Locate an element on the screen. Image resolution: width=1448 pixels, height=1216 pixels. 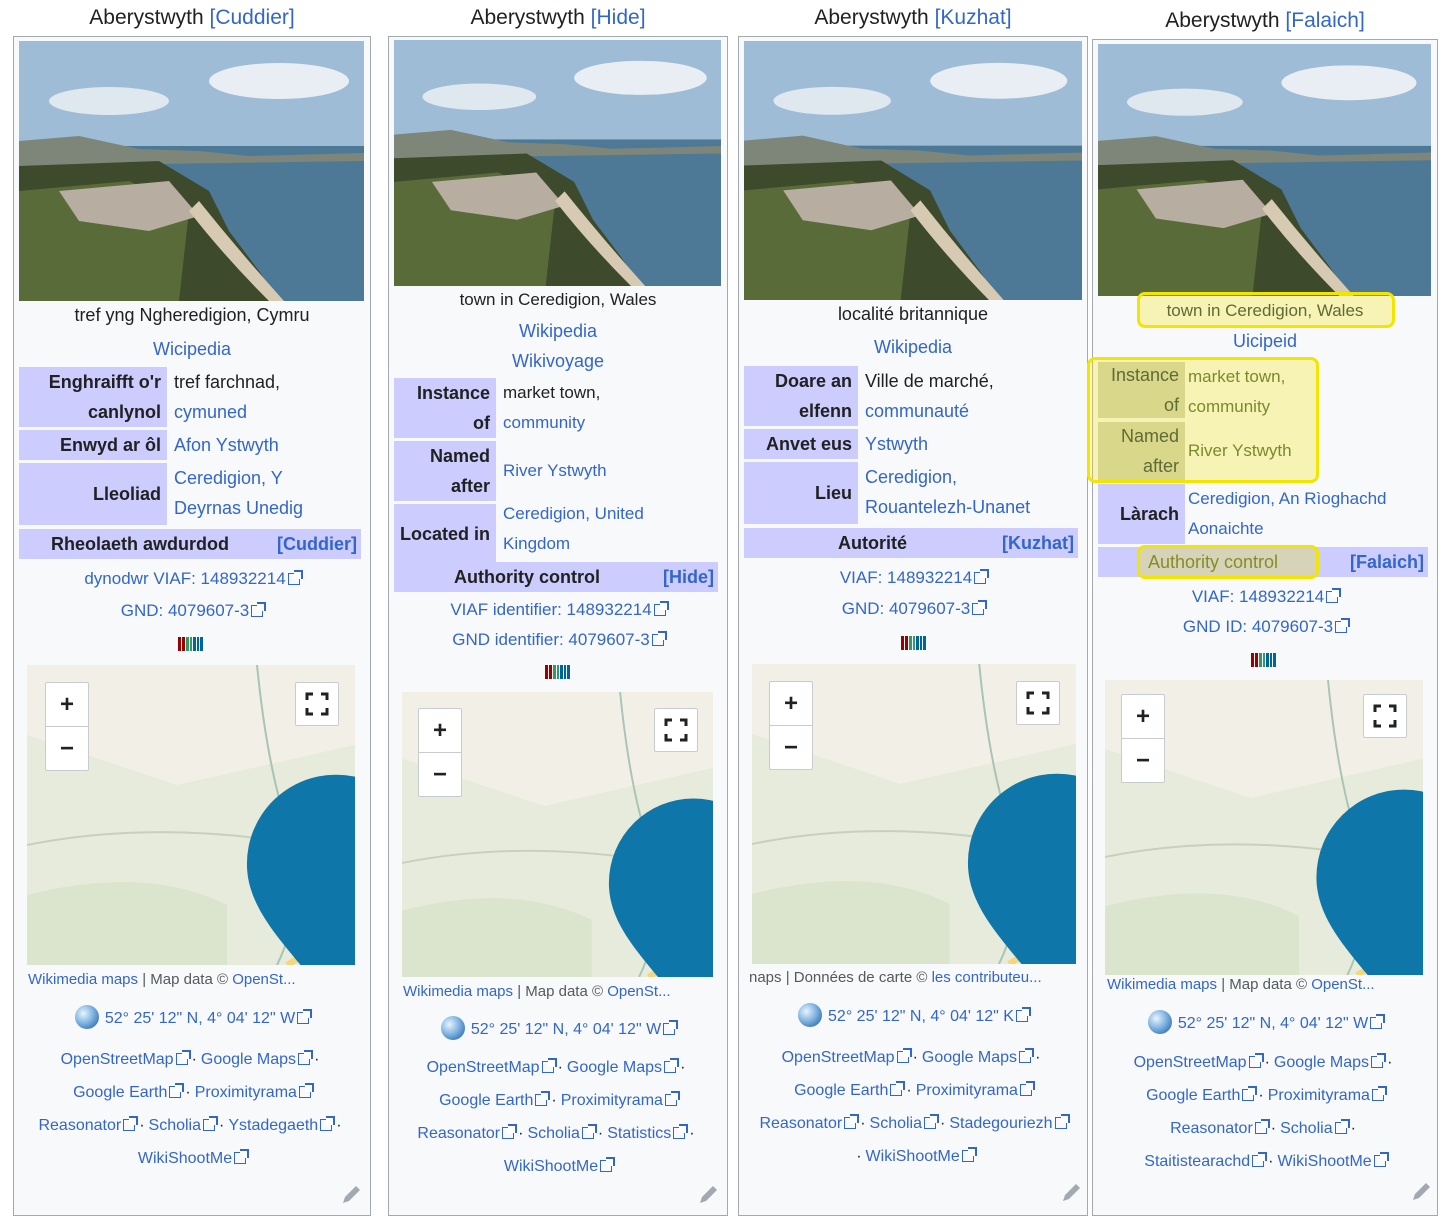
property-value: Ville de marché, communauté is located at coordinates (929, 396).